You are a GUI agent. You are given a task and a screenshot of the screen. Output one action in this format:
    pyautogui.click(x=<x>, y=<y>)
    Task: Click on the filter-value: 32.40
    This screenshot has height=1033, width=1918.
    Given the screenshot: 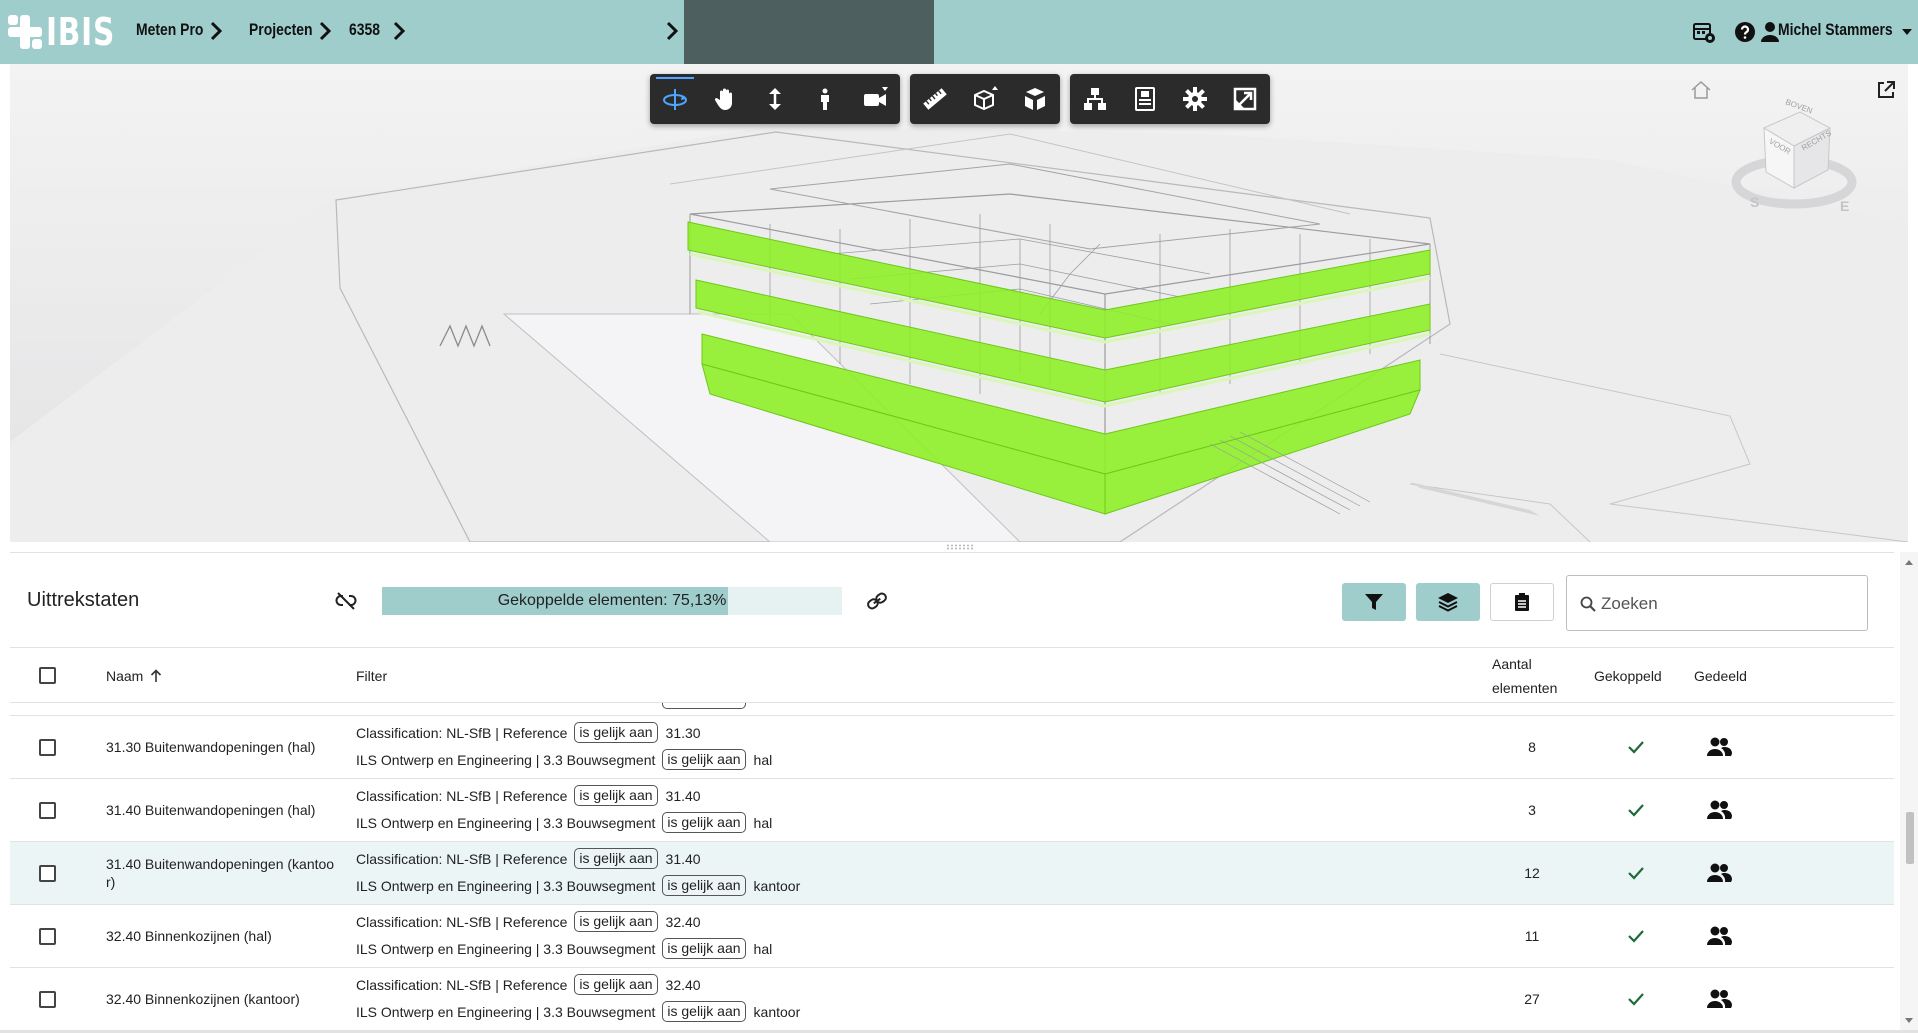 What is the action you would take?
    pyautogui.click(x=683, y=984)
    